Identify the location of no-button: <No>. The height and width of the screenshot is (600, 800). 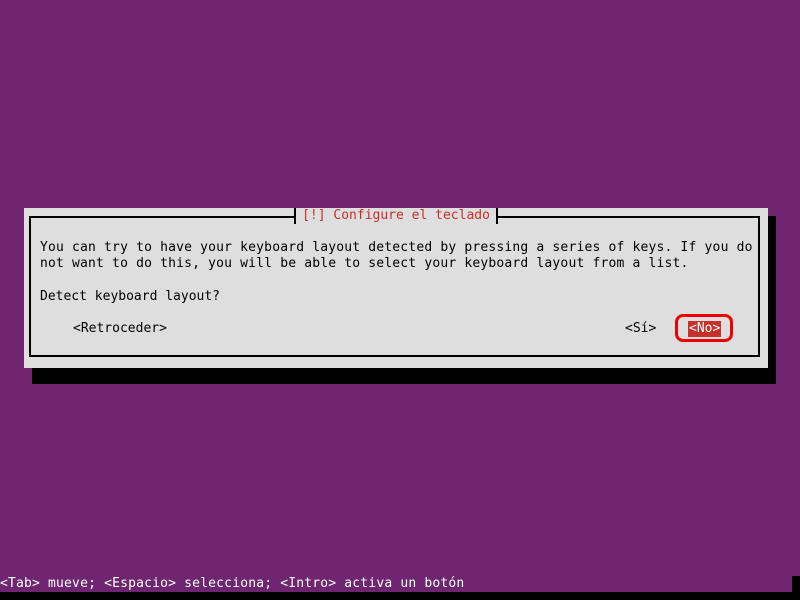
(705, 329).